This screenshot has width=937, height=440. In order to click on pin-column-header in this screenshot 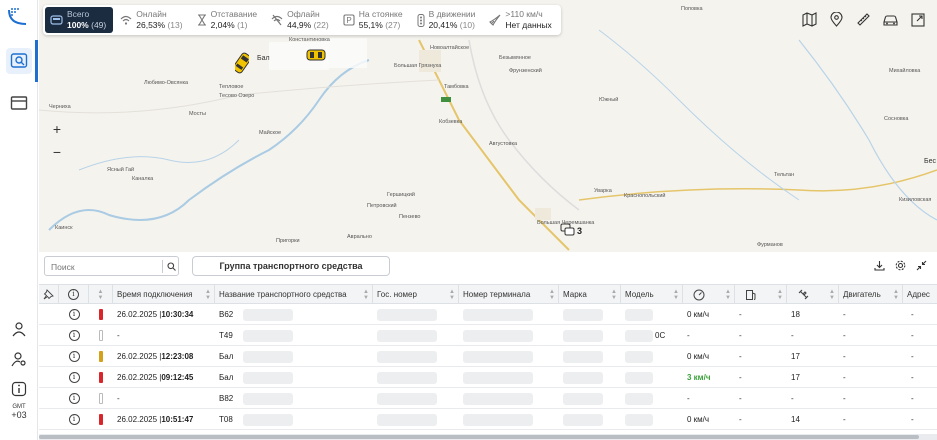, I will do `click(49, 294)`.